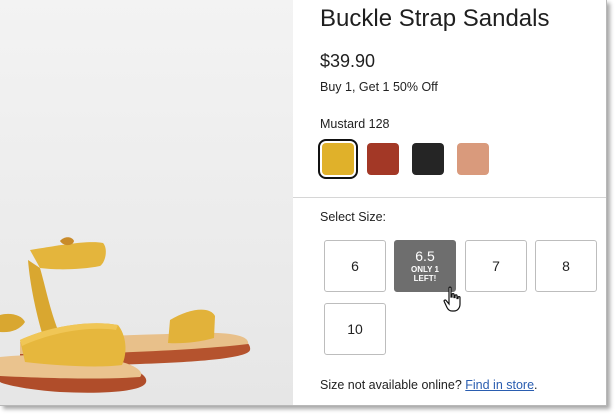 The height and width of the screenshot is (414, 615). I want to click on product-price: $39.90, so click(348, 61).